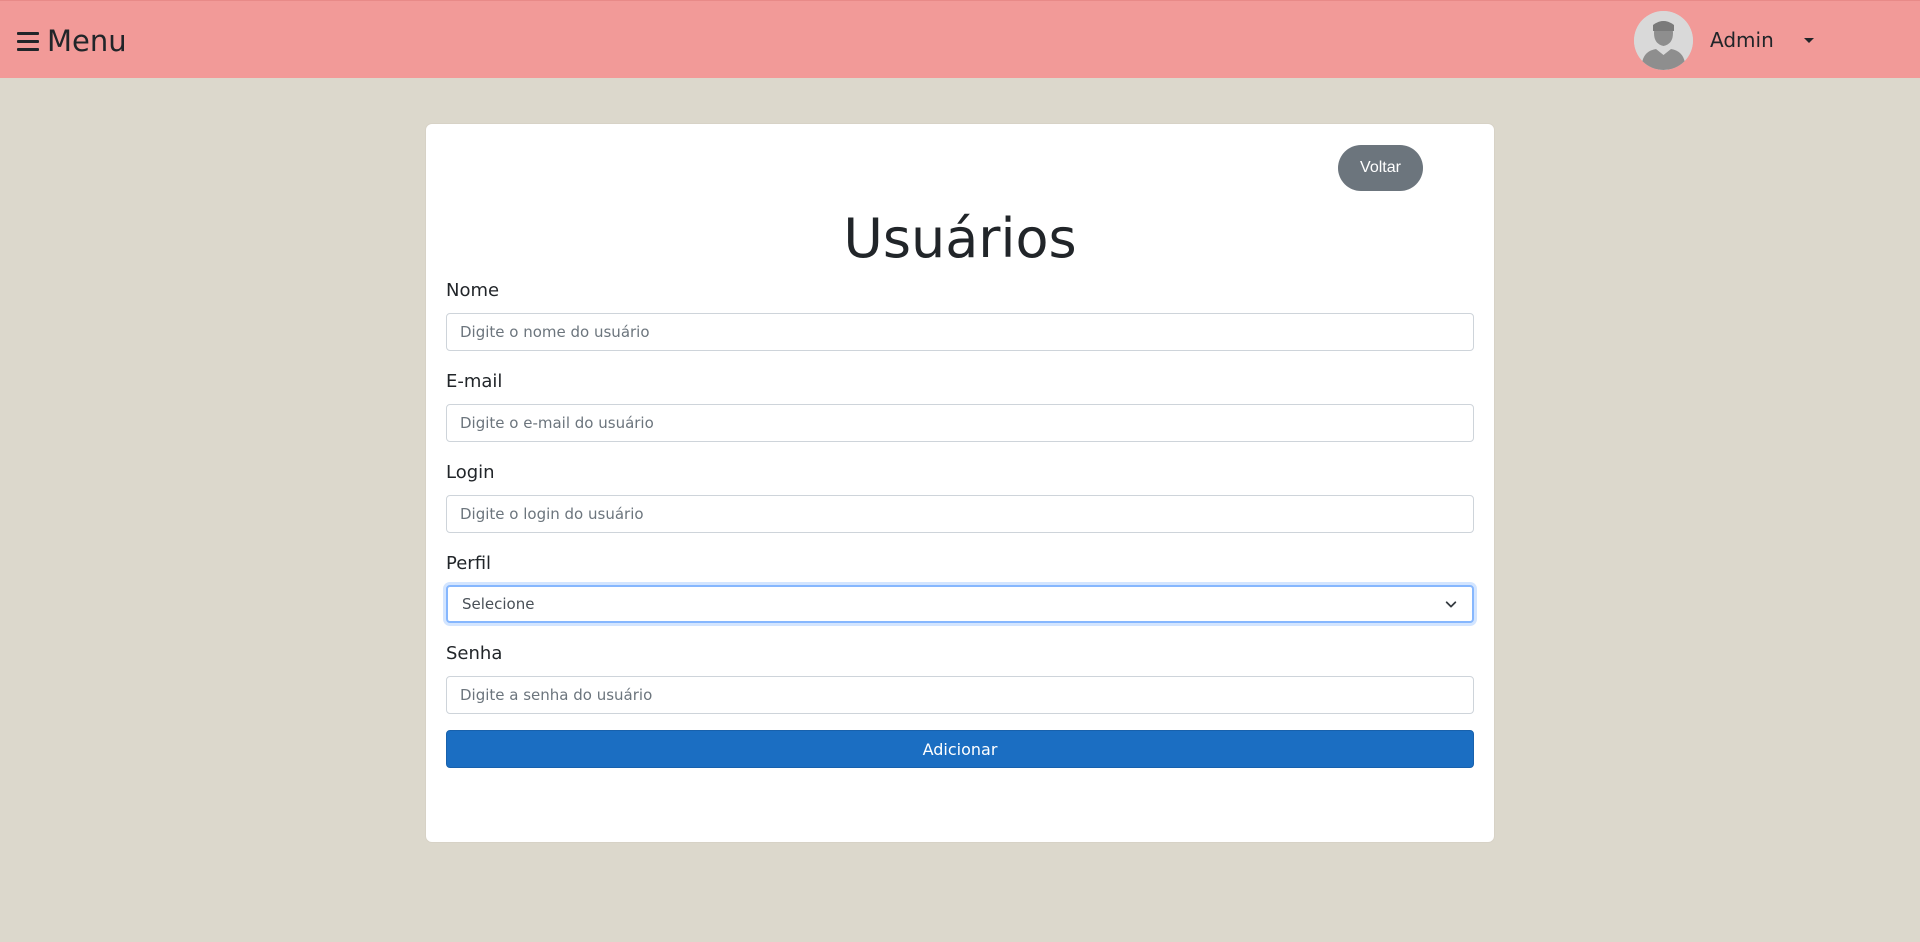  I want to click on perfil-selected-value: Selecione, so click(498, 604).